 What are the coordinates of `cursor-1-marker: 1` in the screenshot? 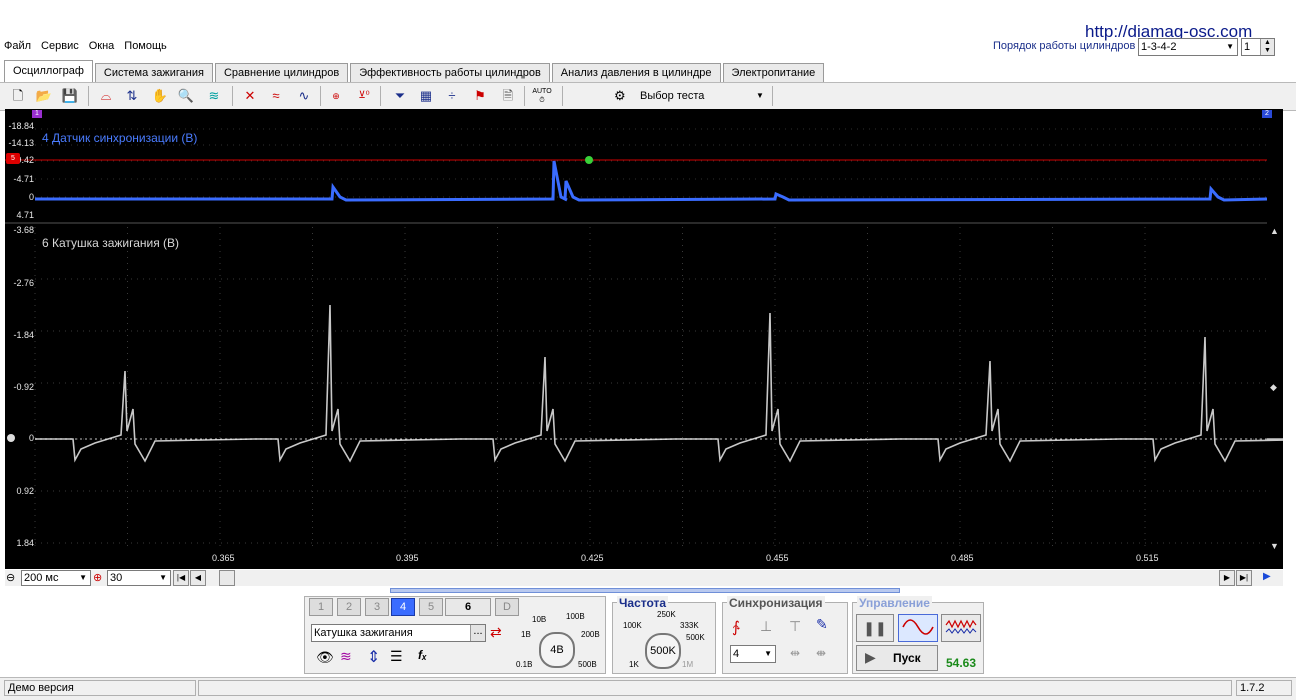 It's located at (37, 114).